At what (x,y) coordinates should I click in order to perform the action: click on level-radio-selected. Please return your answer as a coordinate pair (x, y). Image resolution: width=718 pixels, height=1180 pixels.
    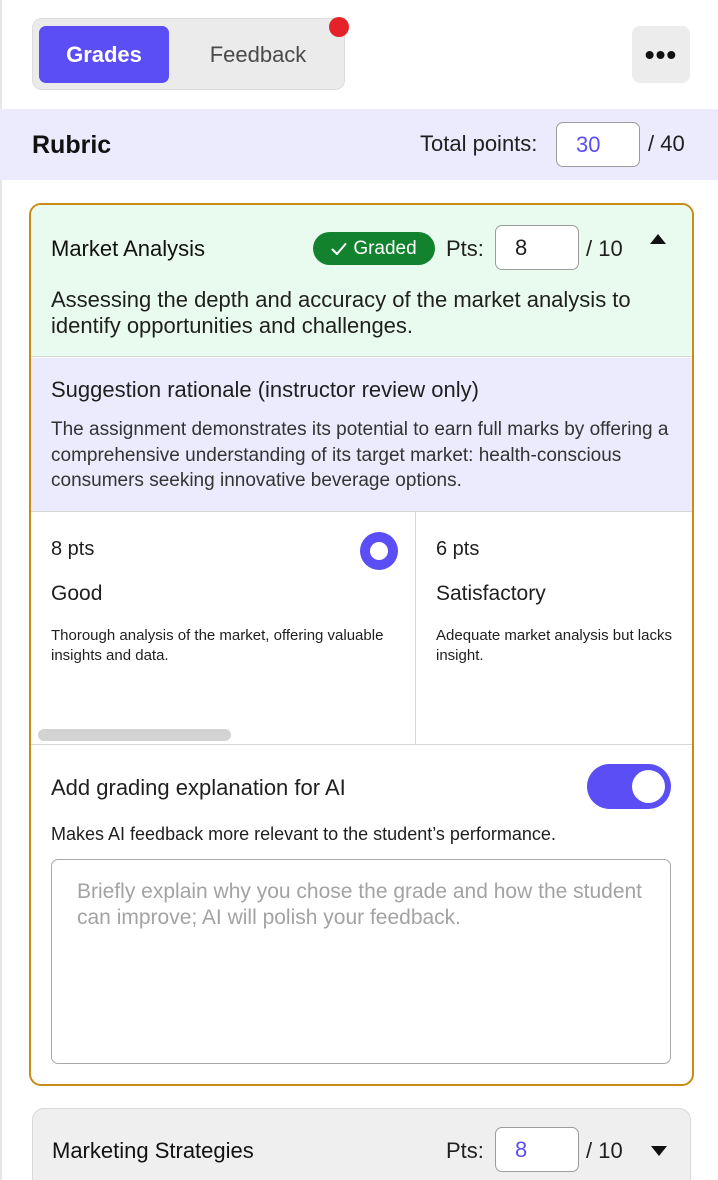
    Looking at the image, I should click on (379, 551).